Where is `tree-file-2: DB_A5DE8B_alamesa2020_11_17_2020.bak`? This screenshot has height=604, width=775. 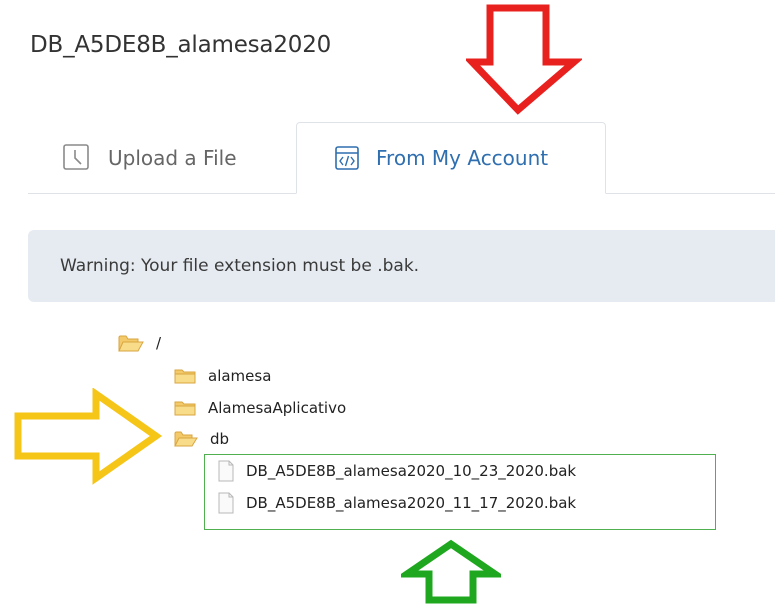
tree-file-2: DB_A5DE8B_alamesa2020_11_17_2020.bak is located at coordinates (397, 503).